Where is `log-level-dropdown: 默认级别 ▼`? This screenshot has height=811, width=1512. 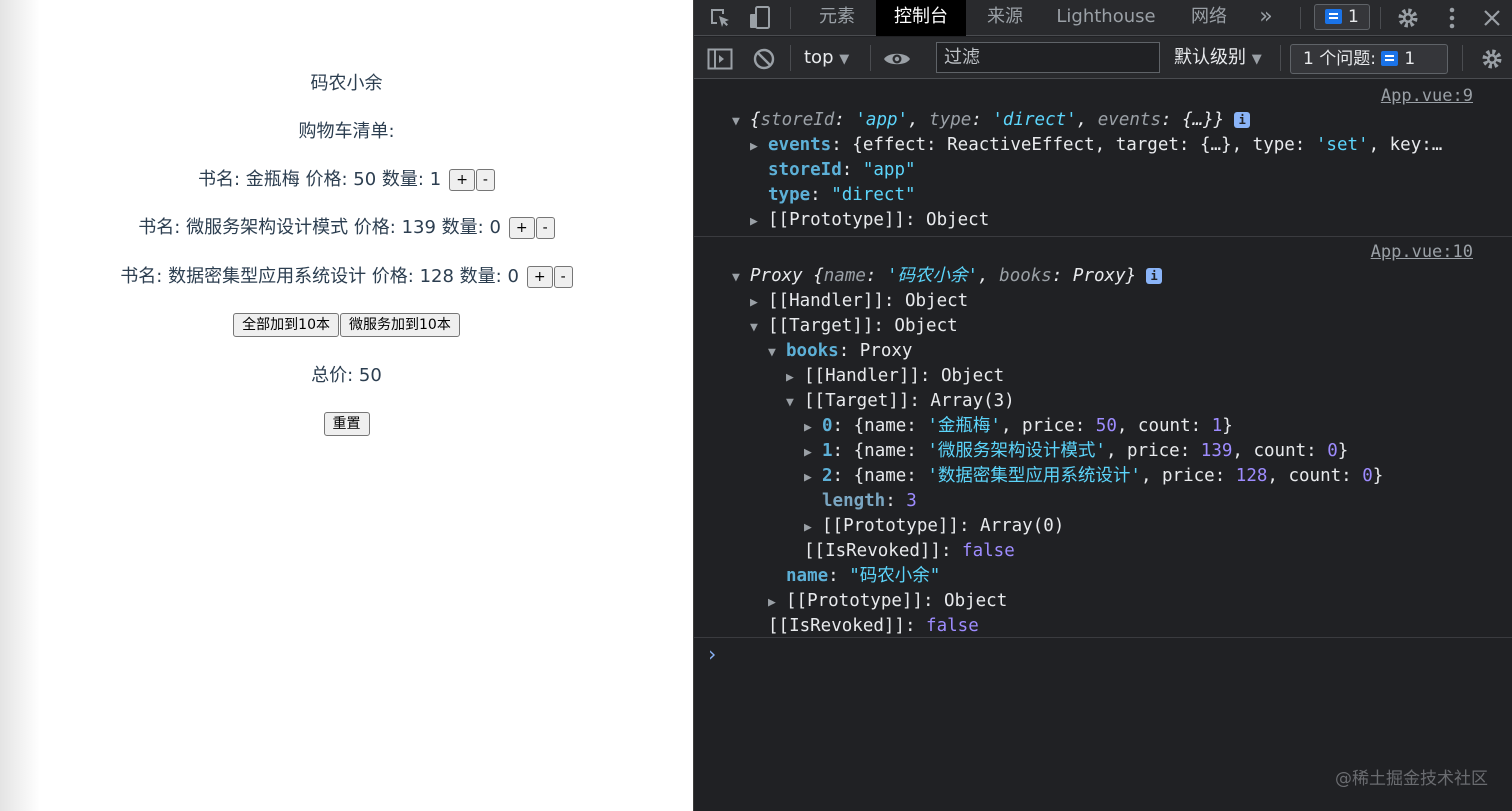
log-level-dropdown: 默认级别 ▼ is located at coordinates (1218, 59).